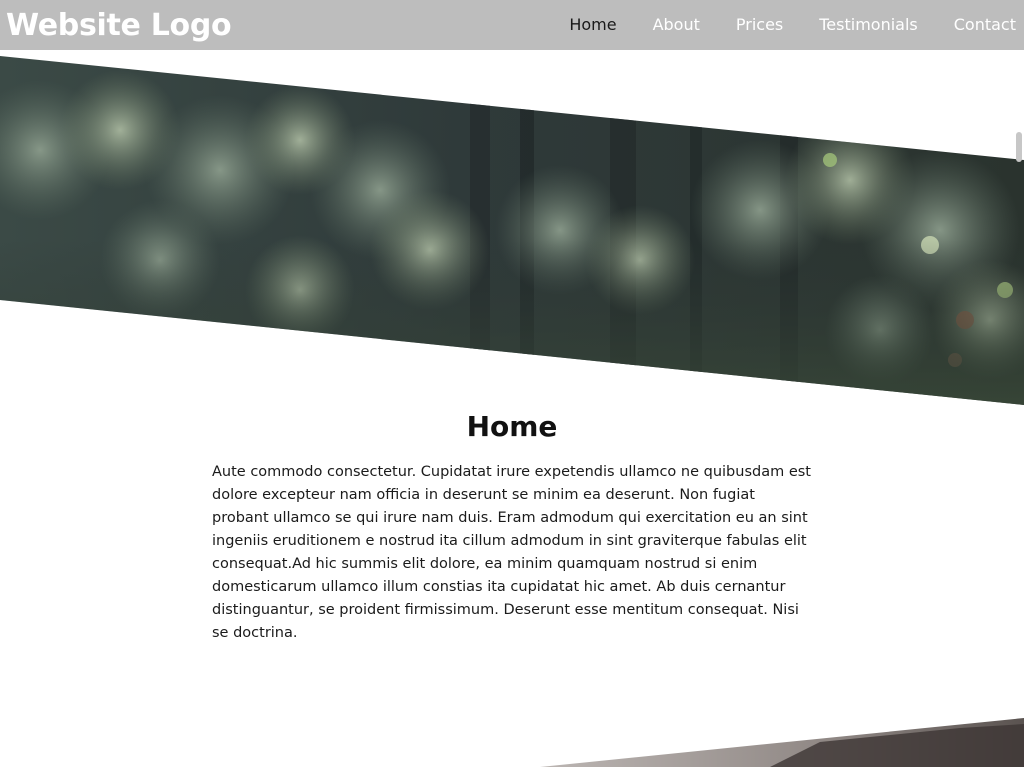 This screenshot has width=1024, height=767. Describe the element at coordinates (1019, 147) in the screenshot. I see `scrollbar-thumb` at that location.